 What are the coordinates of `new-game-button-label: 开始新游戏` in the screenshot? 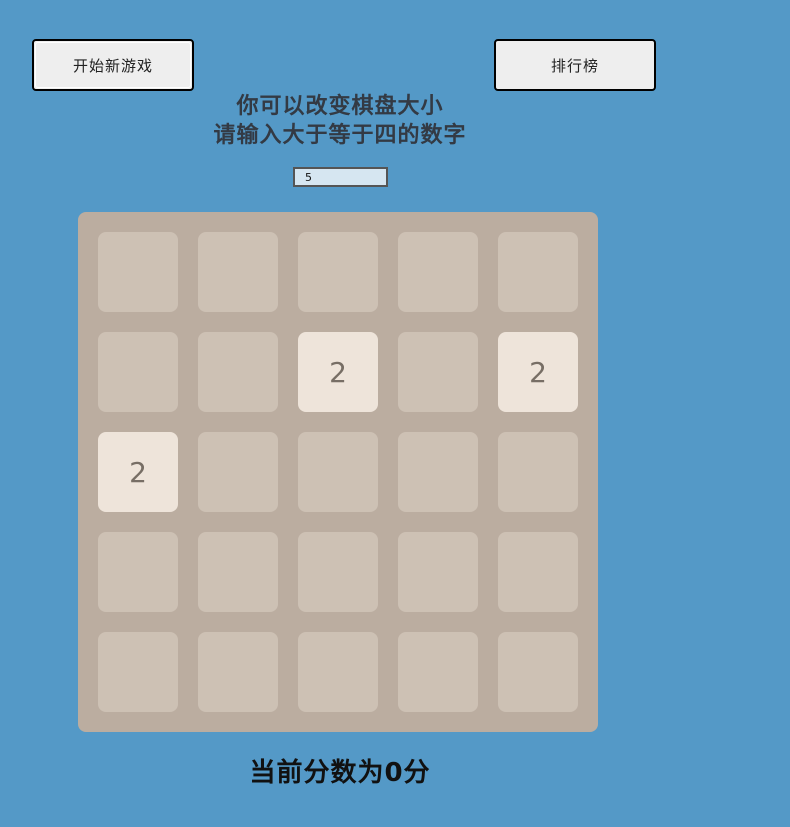 It's located at (112, 65).